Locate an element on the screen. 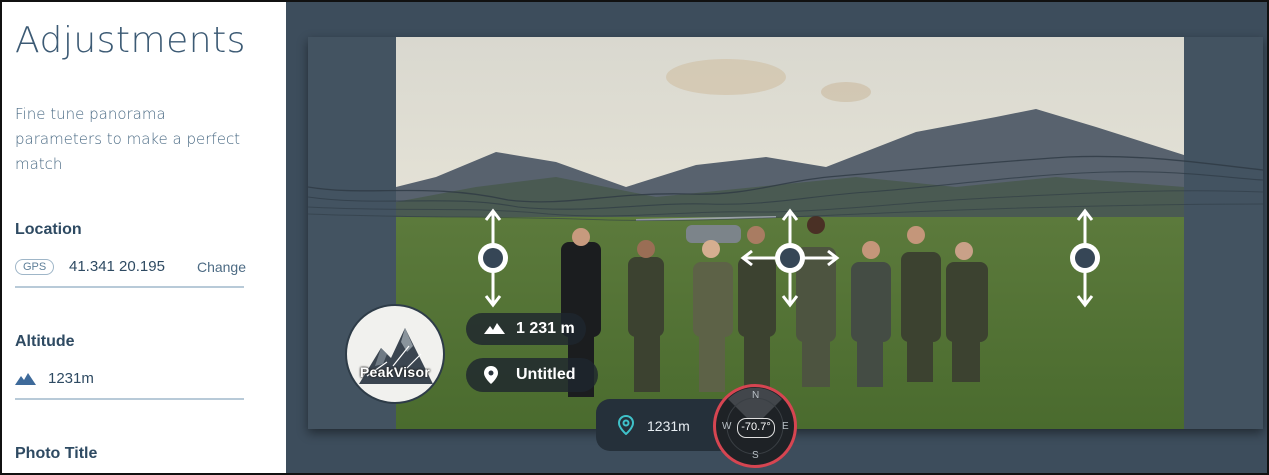 The image size is (1269, 475). altitude-pill: 1 231 m is located at coordinates (526, 329).